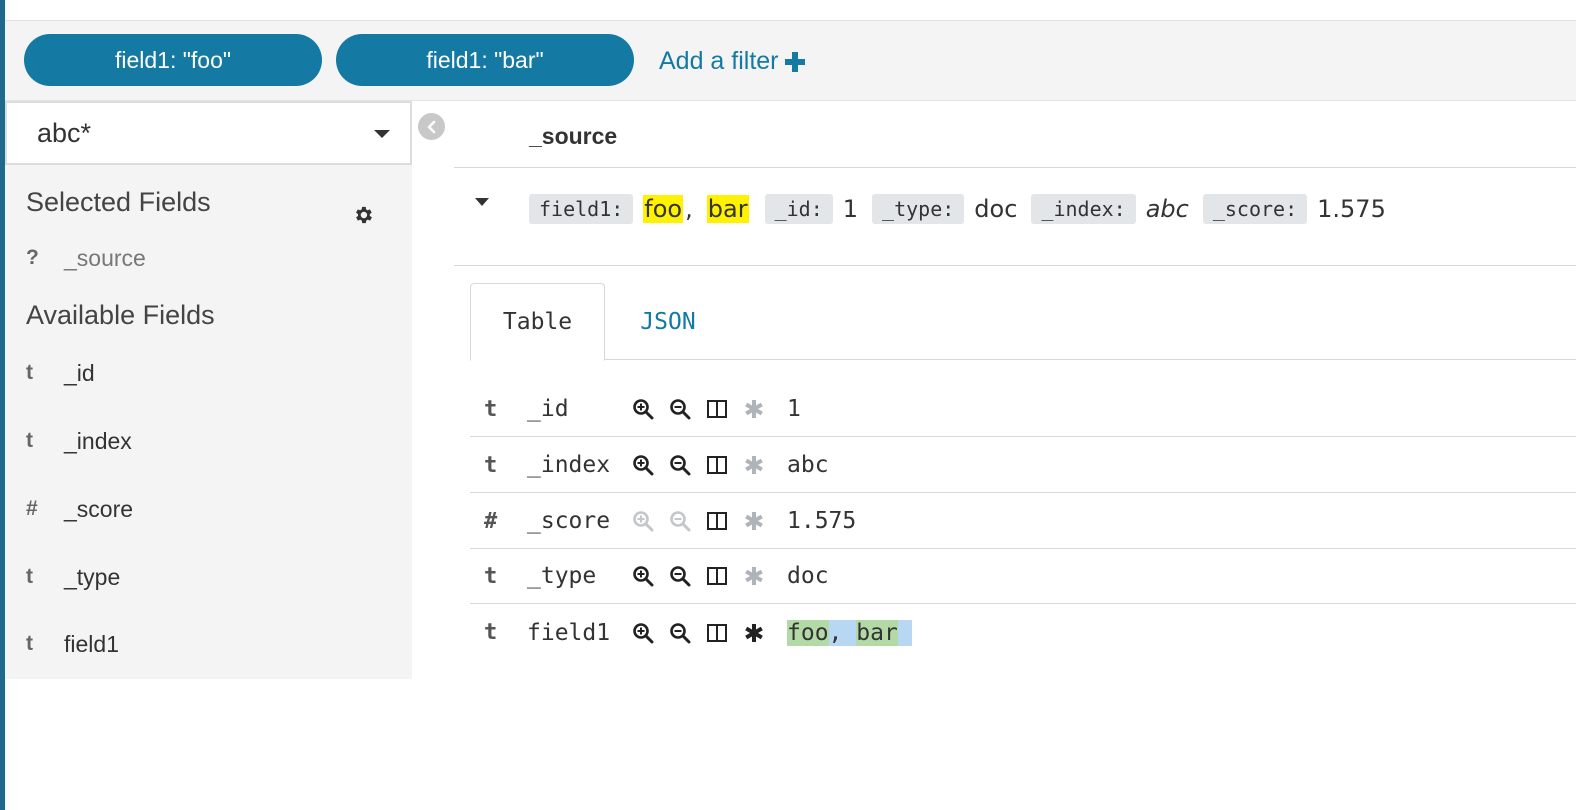 The height and width of the screenshot is (810, 1576). I want to click on sidebar-field-source: ? _source, so click(86, 258).